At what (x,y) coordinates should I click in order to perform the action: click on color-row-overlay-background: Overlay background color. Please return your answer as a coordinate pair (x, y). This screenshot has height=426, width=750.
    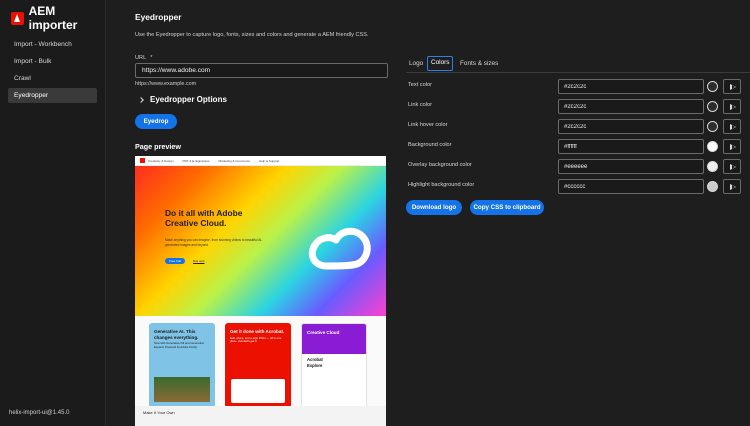
    Looking at the image, I should click on (578, 166).